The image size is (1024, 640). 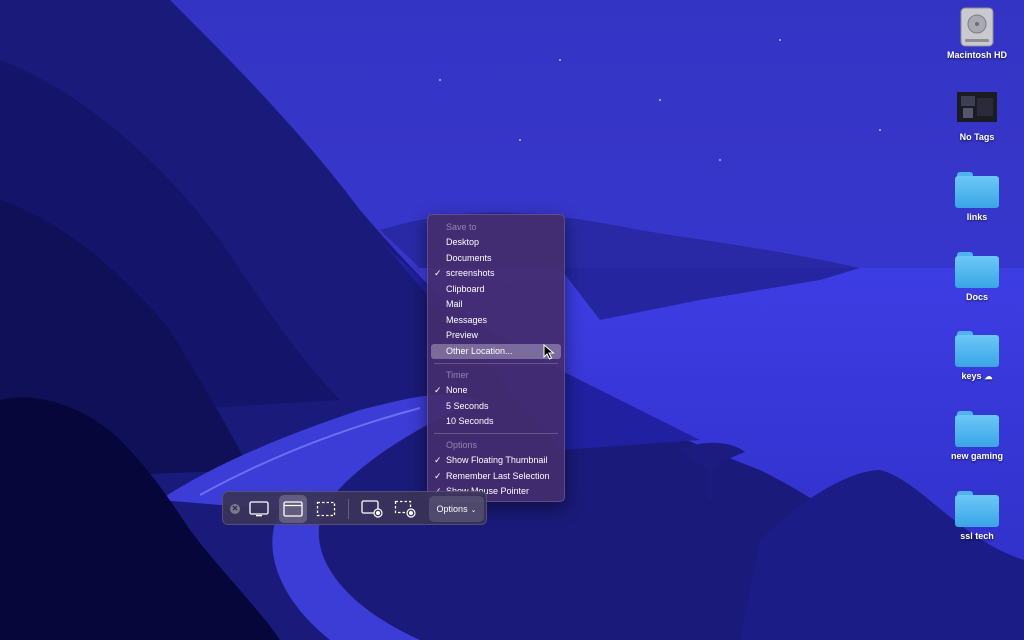 I want to click on menu-item-show-floating-thumbnail: ✓ Show Floating Thumbnail, so click(x=496, y=460).